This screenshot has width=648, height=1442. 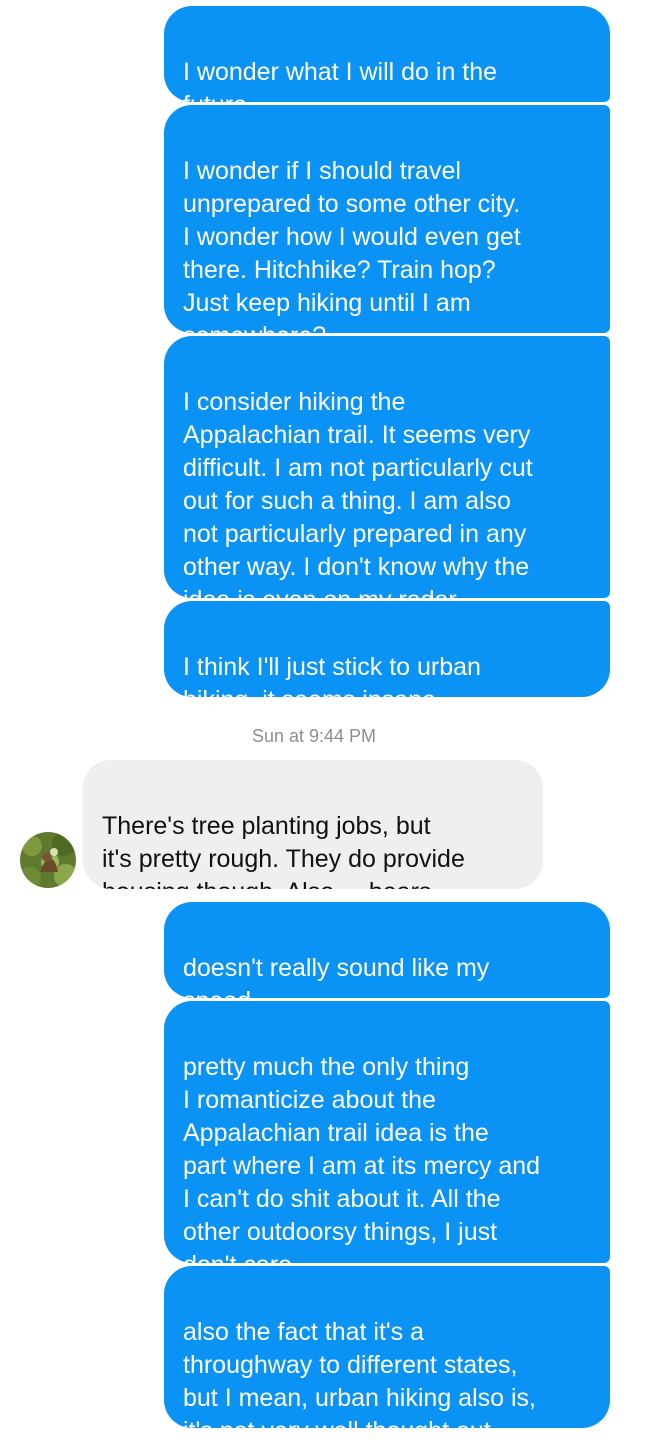 I want to click on contact-avatar, so click(x=48, y=860).